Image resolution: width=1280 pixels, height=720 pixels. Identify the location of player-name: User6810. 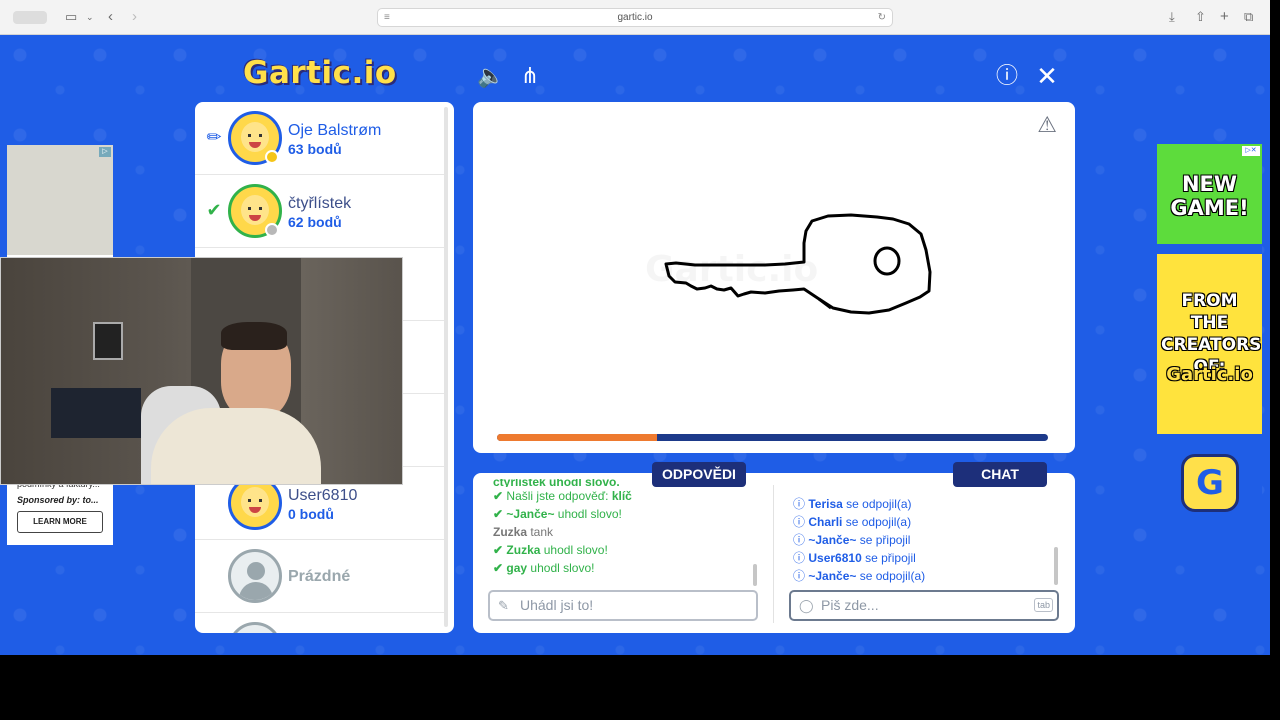
(323, 495).